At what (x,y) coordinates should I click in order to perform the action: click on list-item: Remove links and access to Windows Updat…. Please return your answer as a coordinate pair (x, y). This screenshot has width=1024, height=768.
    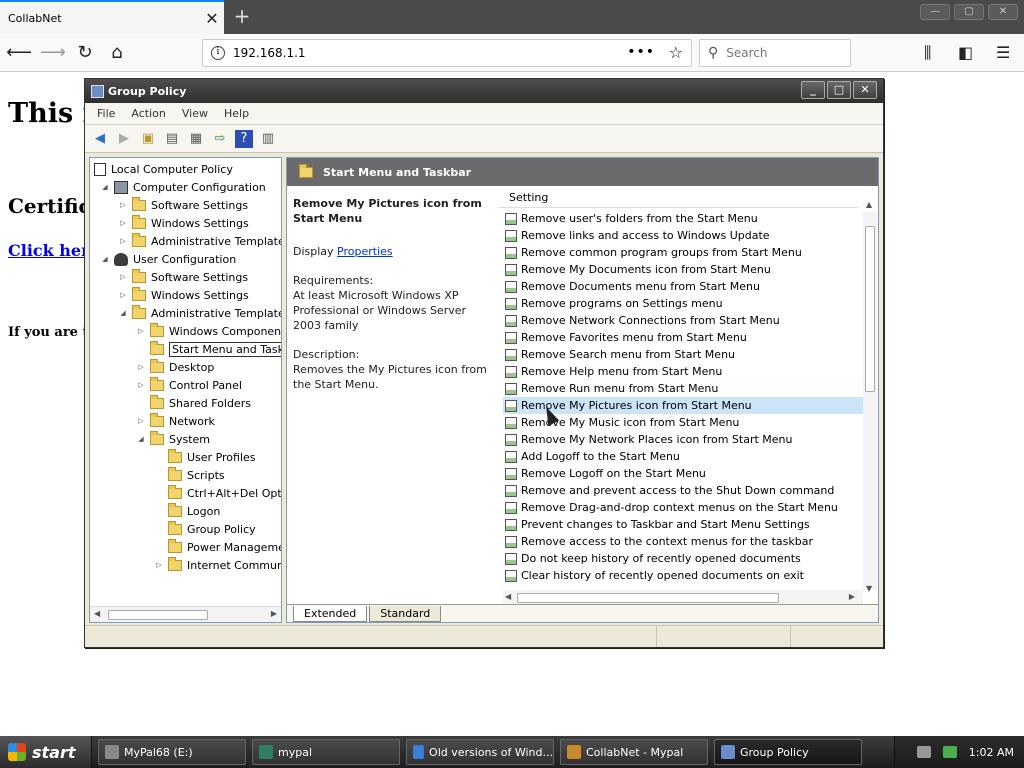
    Looking at the image, I should click on (683, 235).